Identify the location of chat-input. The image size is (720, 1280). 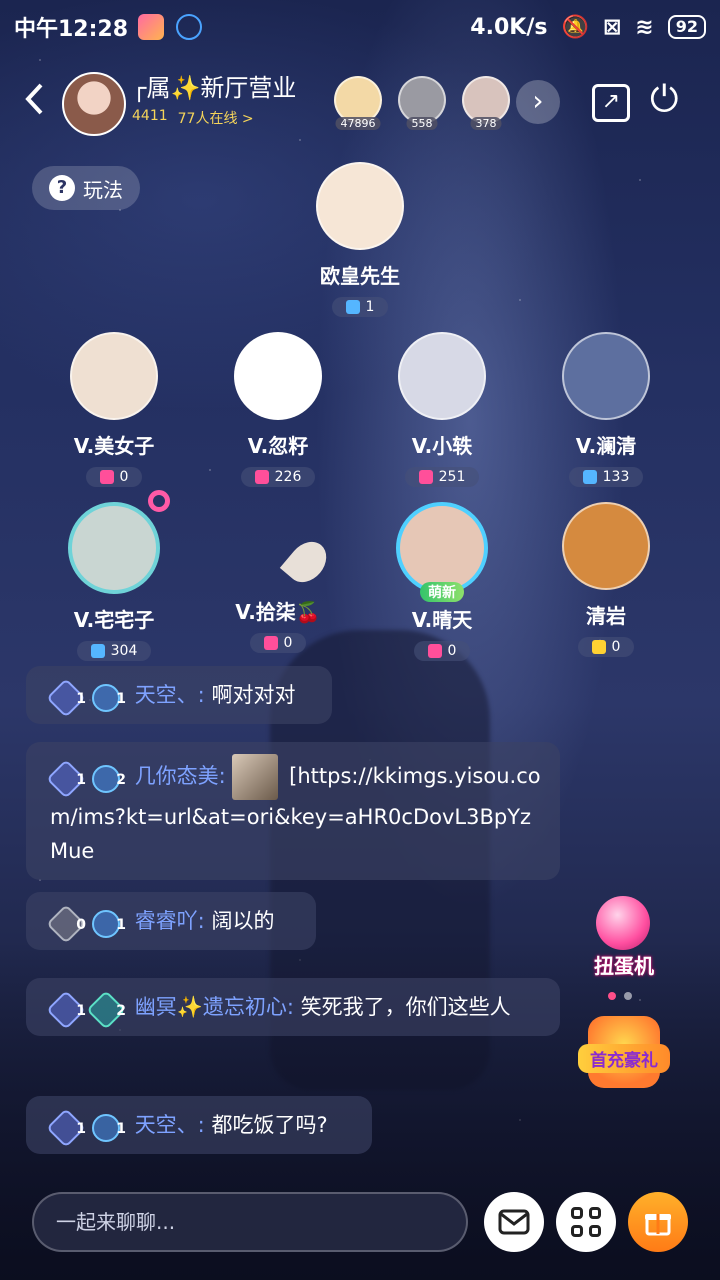
(250, 1222).